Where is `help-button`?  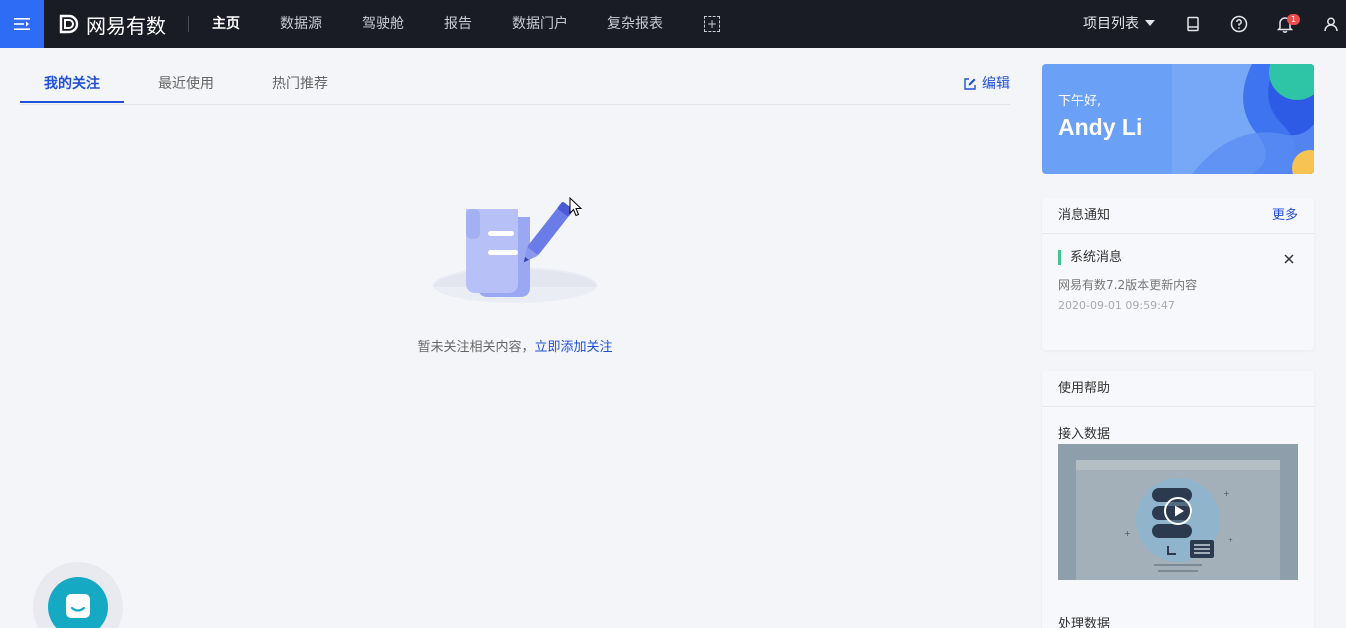
help-button is located at coordinates (1239, 24).